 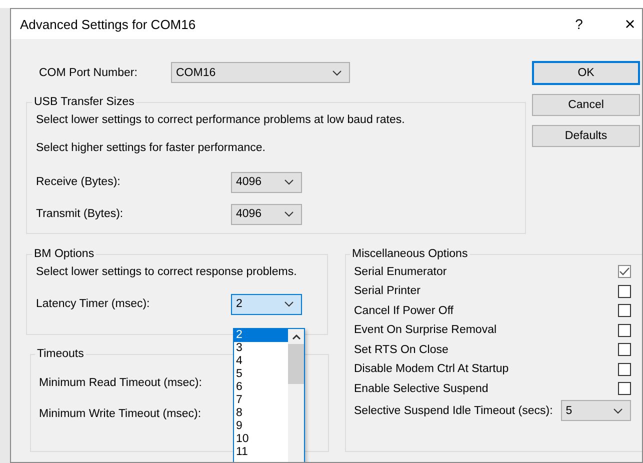 What do you see at coordinates (431, 369) in the screenshot?
I see `option-label: Disable Modem Ctrl At Startup` at bounding box center [431, 369].